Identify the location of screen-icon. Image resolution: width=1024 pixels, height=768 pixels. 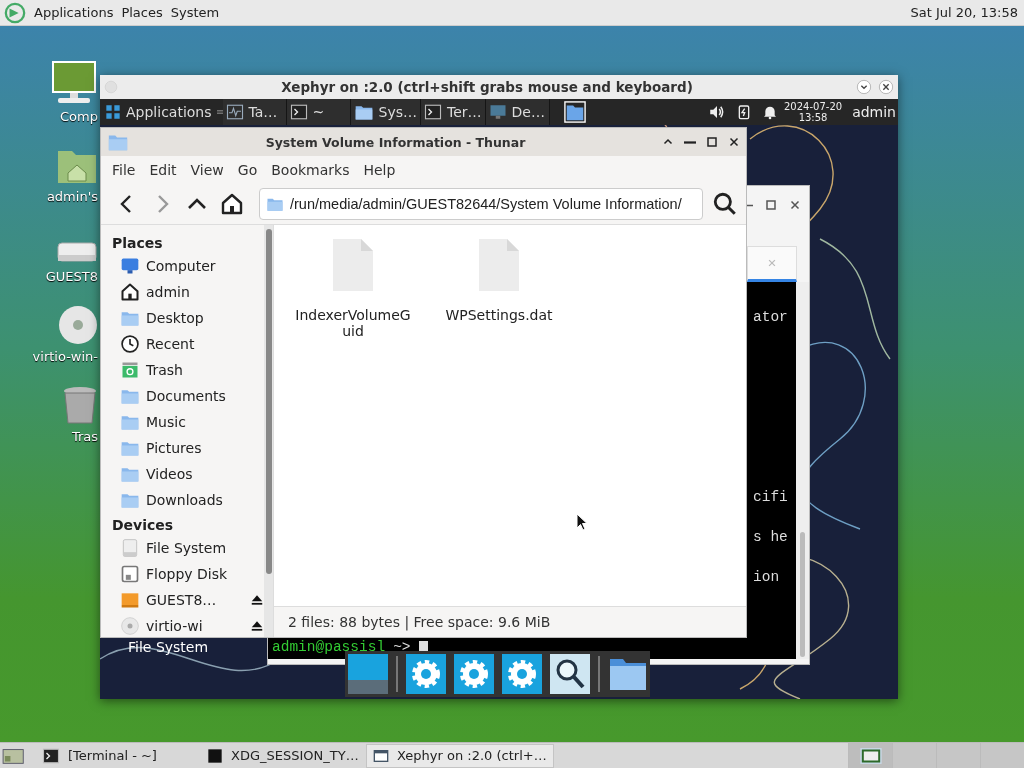
(367, 674).